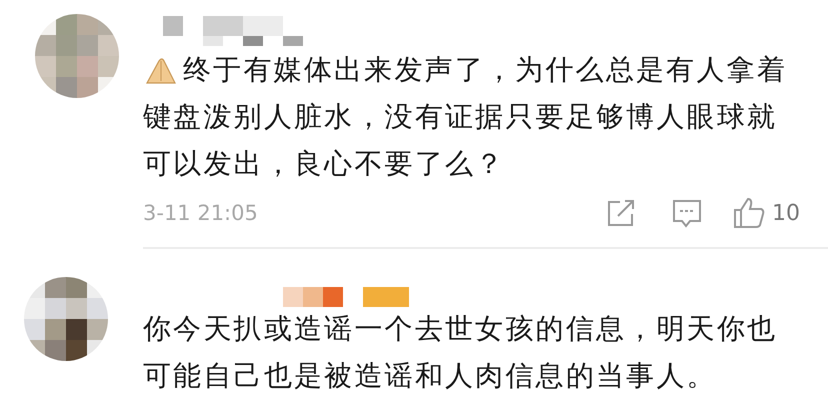  I want to click on thumbs-up-icon, so click(749, 213).